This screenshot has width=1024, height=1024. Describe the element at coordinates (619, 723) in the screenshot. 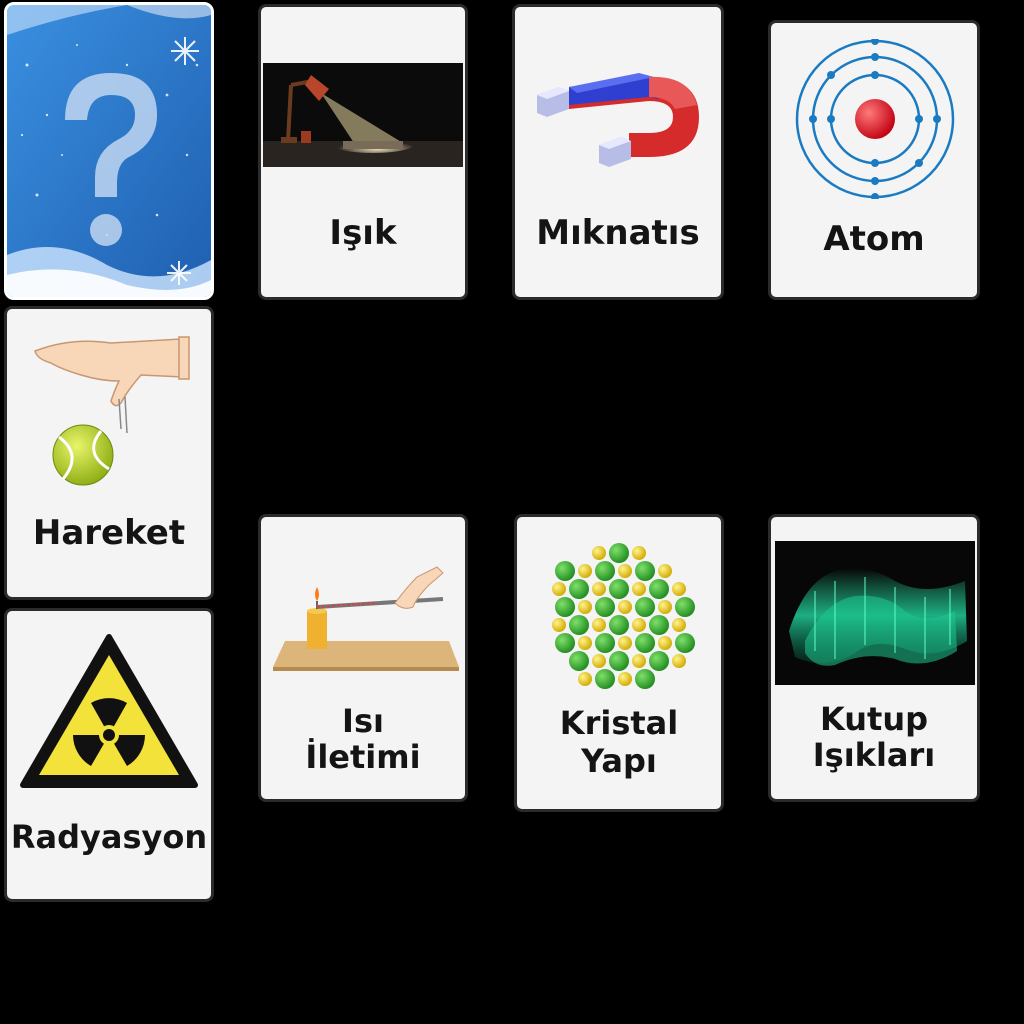

I see `card-label-line-1: Kristal` at that location.